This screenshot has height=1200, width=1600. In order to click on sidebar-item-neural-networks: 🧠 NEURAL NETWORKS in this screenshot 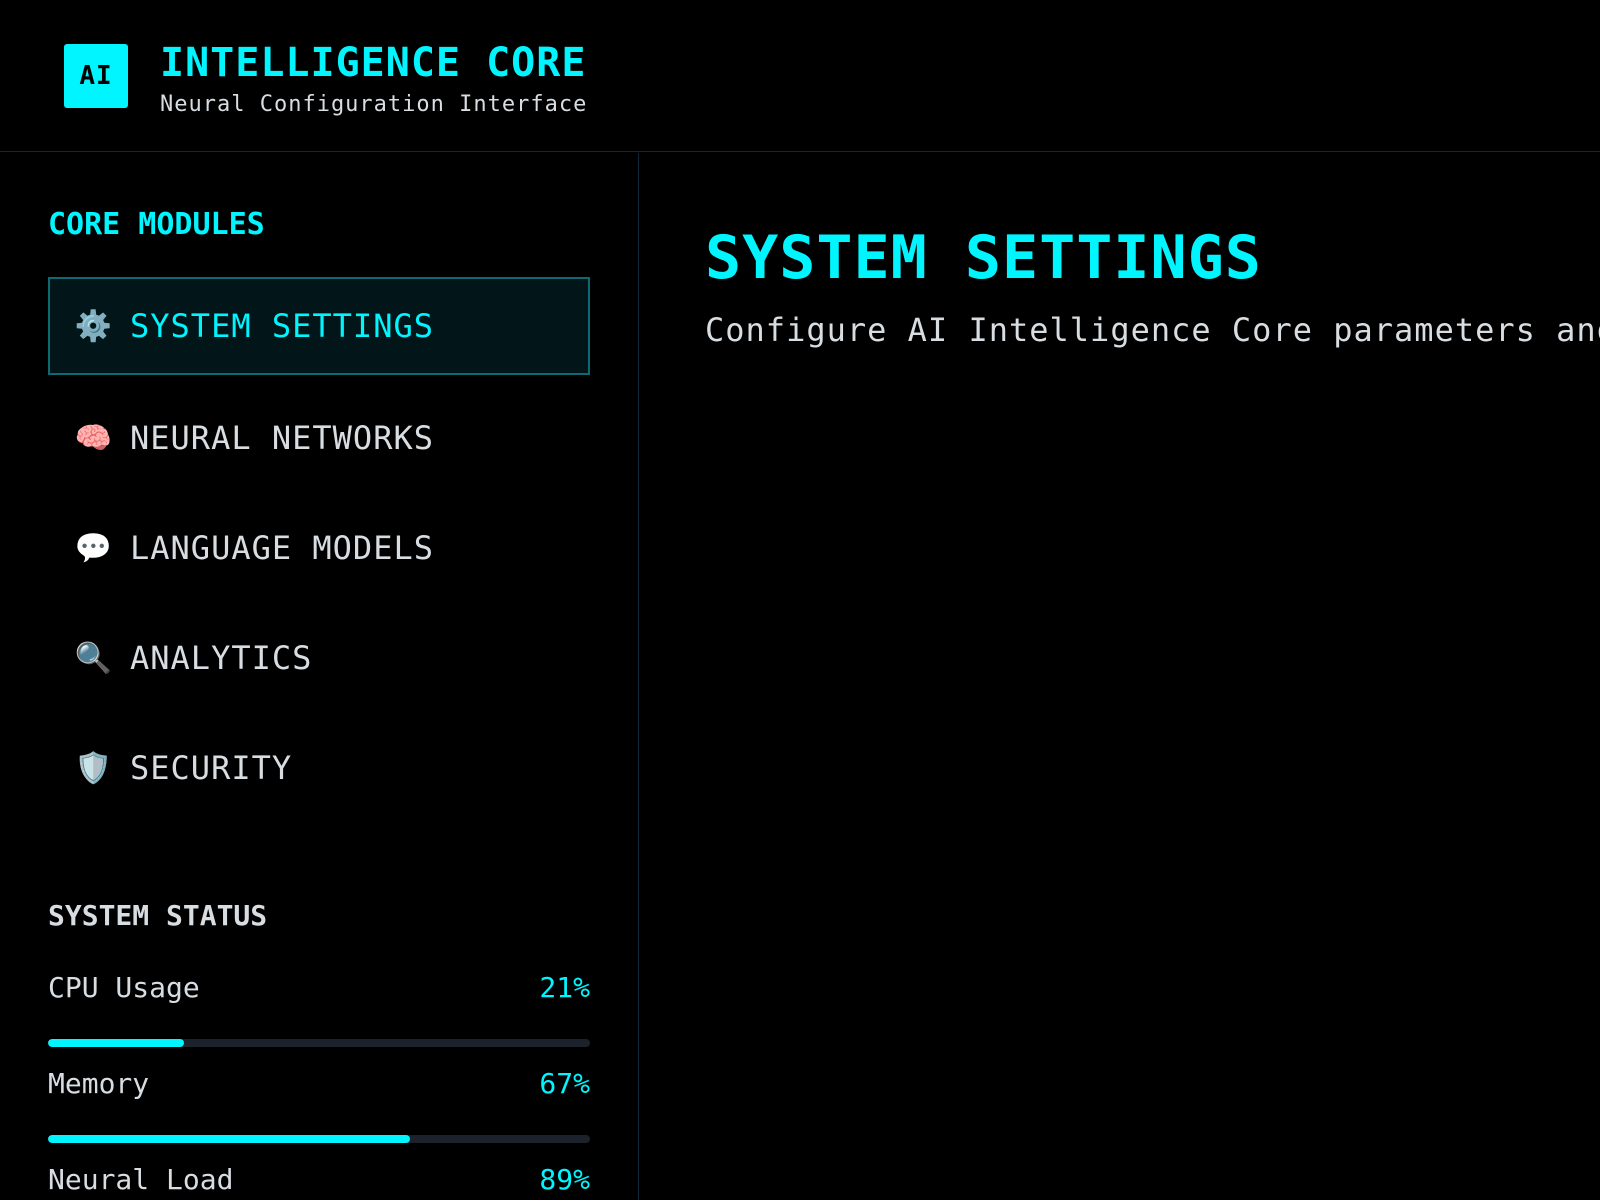, I will do `click(319, 438)`.